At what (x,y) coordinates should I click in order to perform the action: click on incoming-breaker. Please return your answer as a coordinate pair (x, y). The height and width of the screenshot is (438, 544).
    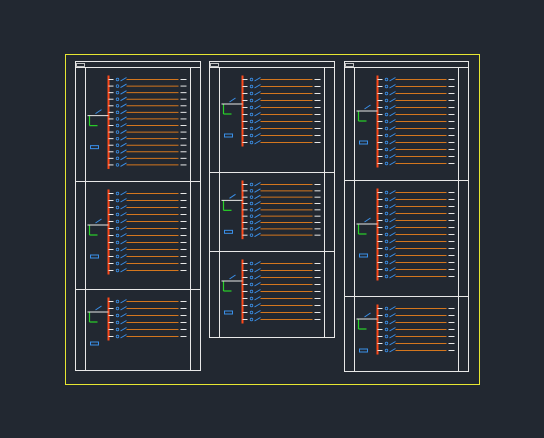
    Looking at the image, I should click on (98, 112).